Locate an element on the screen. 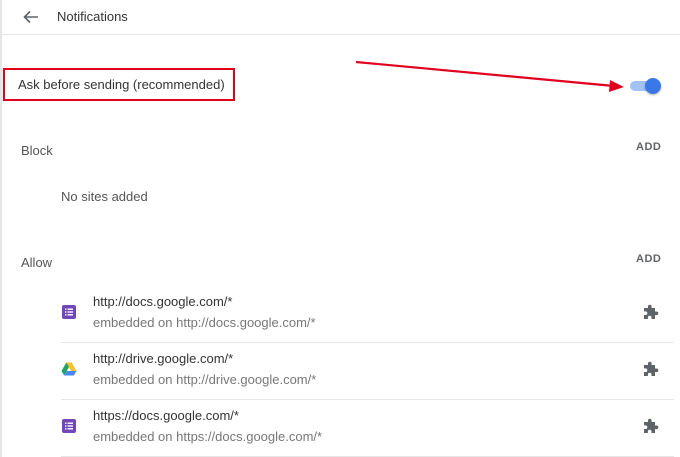 This screenshot has height=457, width=680. toggle-knob is located at coordinates (653, 86).